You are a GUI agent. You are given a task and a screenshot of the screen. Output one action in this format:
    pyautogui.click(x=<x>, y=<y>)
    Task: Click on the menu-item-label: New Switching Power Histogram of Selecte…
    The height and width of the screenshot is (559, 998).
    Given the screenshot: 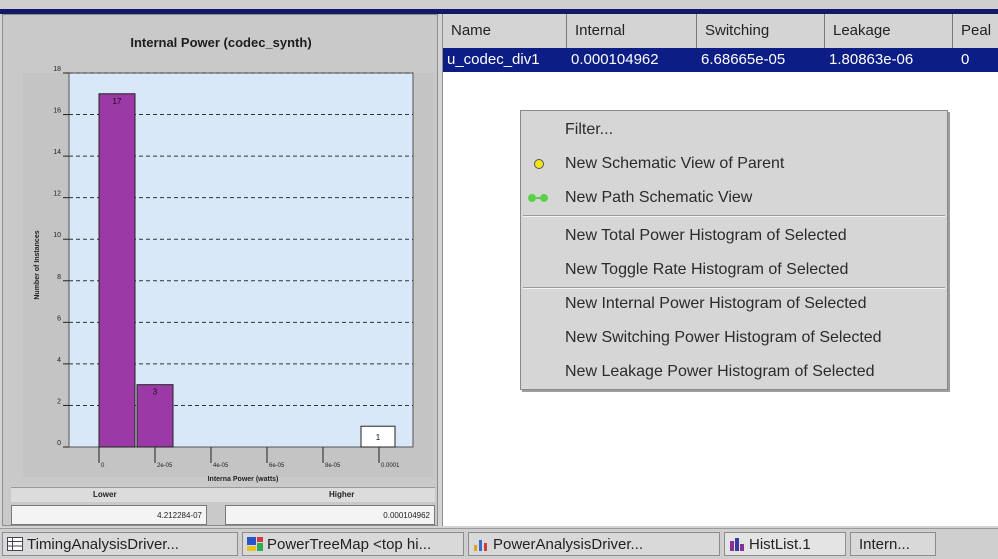 What is the action you would take?
    pyautogui.click(x=723, y=337)
    